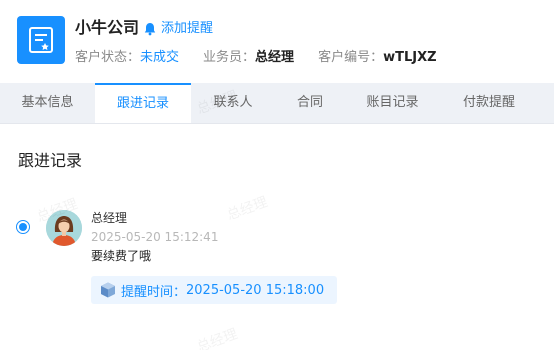  Describe the element at coordinates (160, 57) in the screenshot. I see `status-value: 未成交` at that location.